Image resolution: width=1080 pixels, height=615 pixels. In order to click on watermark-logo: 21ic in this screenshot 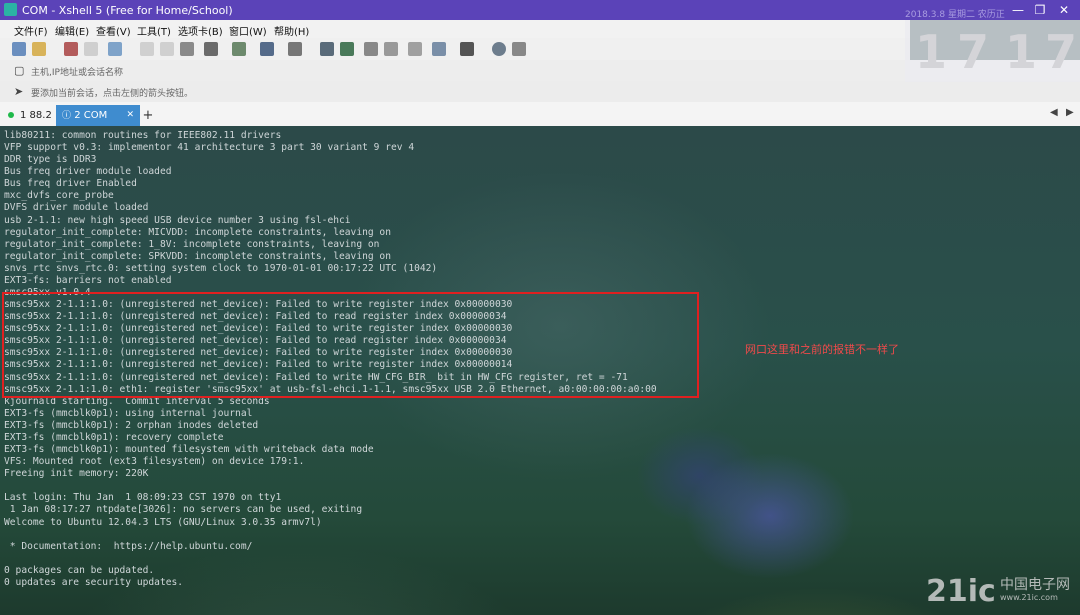, I will do `click(961, 591)`.